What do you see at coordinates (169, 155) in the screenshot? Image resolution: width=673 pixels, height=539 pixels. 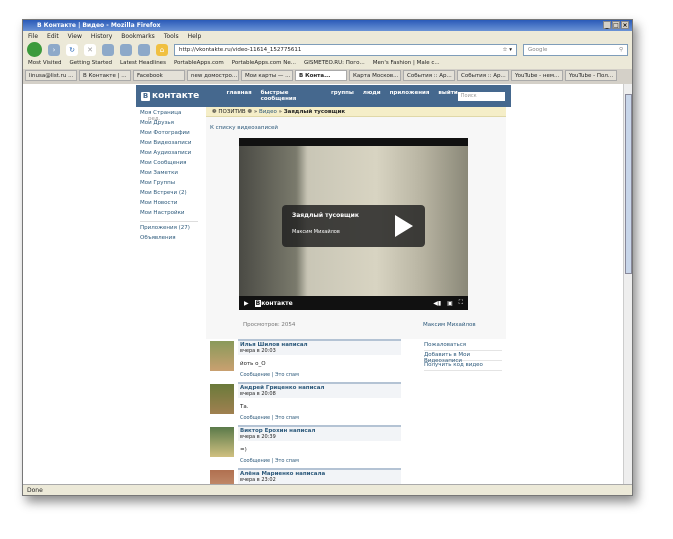 I see `sidebar-item: Мои Аудиозаписи` at bounding box center [169, 155].